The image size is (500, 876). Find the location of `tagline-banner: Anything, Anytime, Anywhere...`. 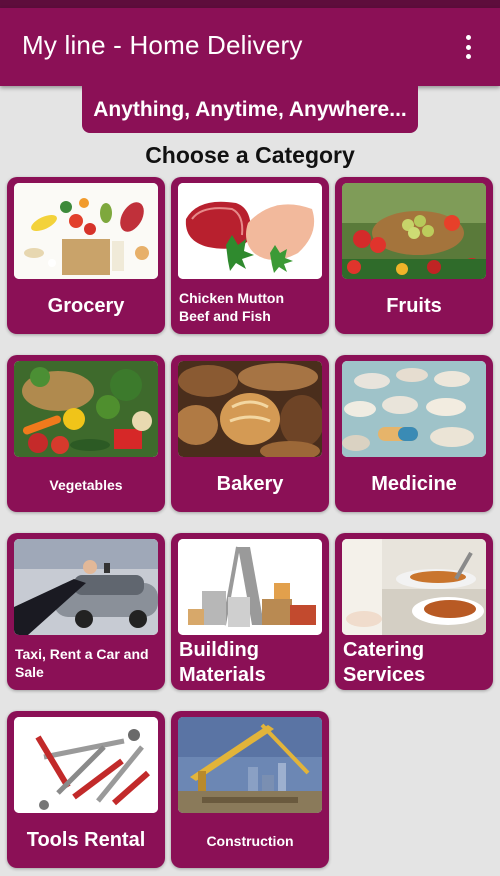

tagline-banner: Anything, Anytime, Anywhere... is located at coordinates (250, 109).